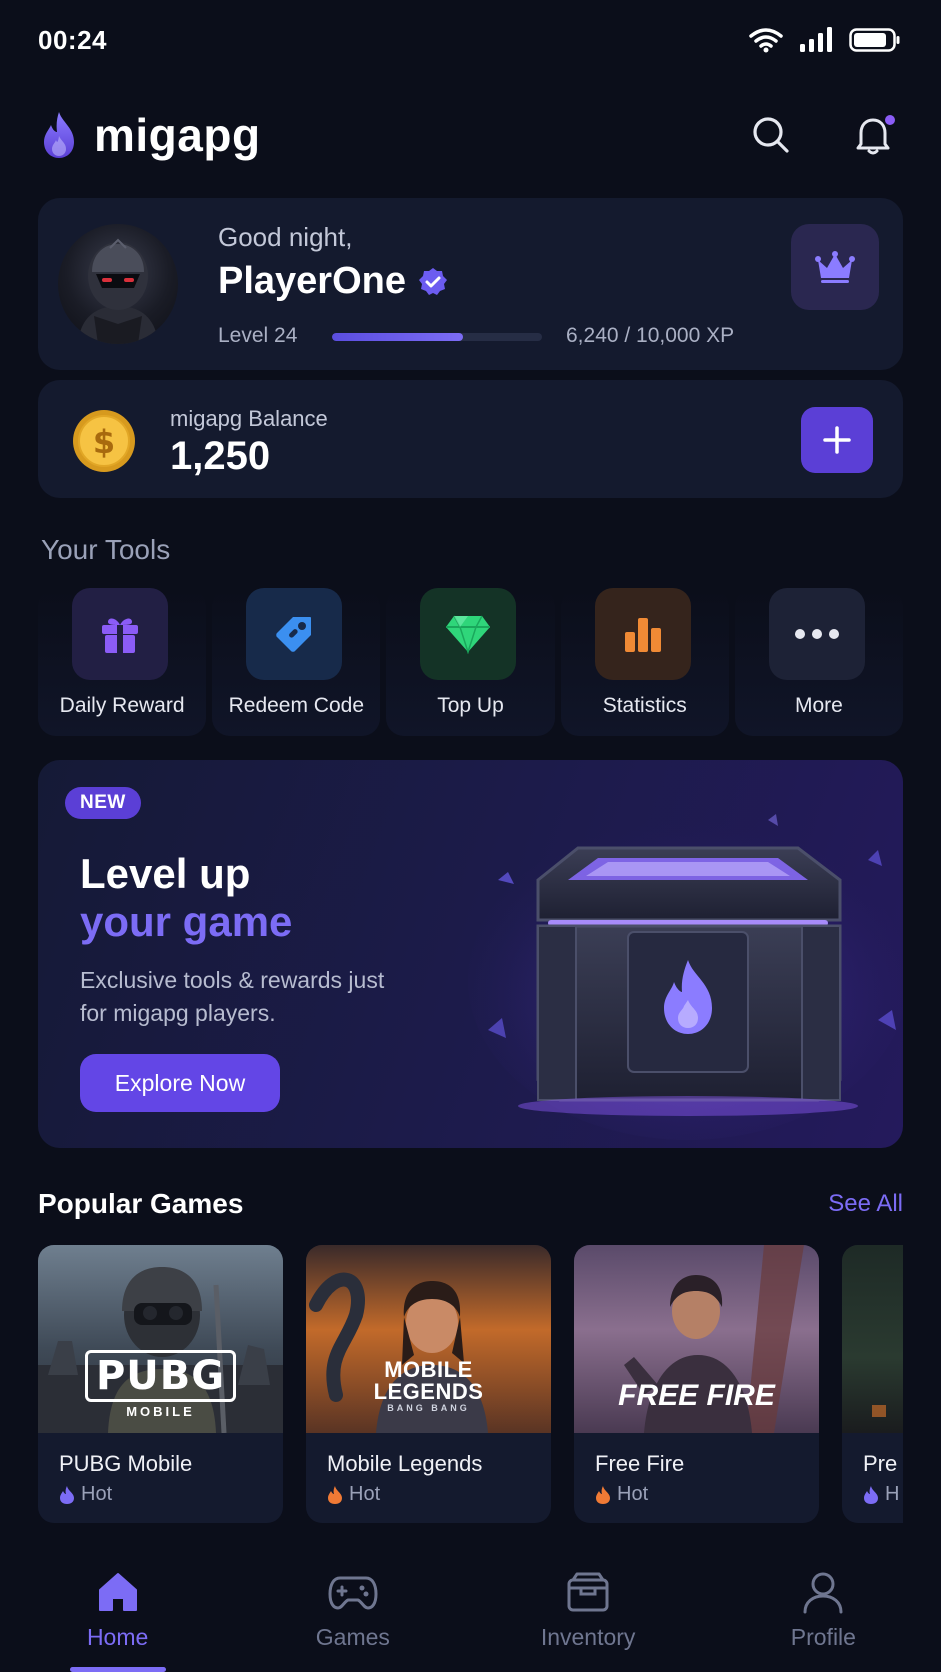  What do you see at coordinates (352, 1637) in the screenshot?
I see `nav-label: Games` at bounding box center [352, 1637].